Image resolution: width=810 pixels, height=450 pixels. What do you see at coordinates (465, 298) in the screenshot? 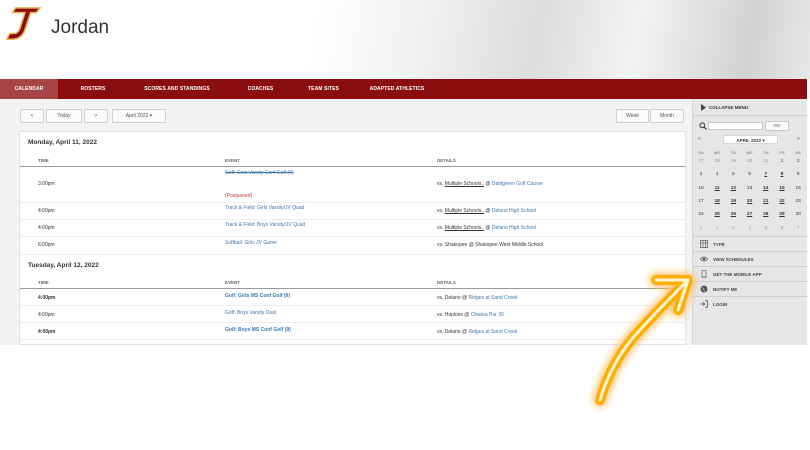
I see `at-label: @` at bounding box center [465, 298].